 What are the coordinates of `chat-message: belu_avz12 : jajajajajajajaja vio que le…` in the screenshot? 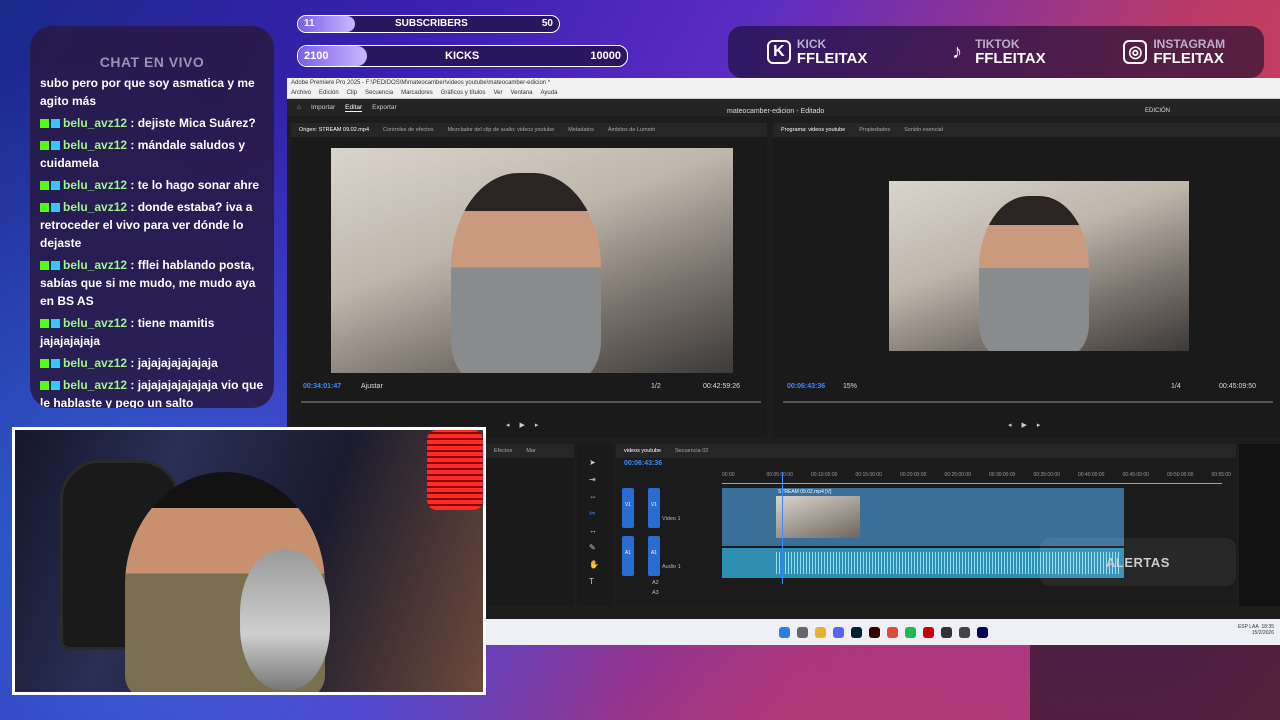 It's located at (152, 392).